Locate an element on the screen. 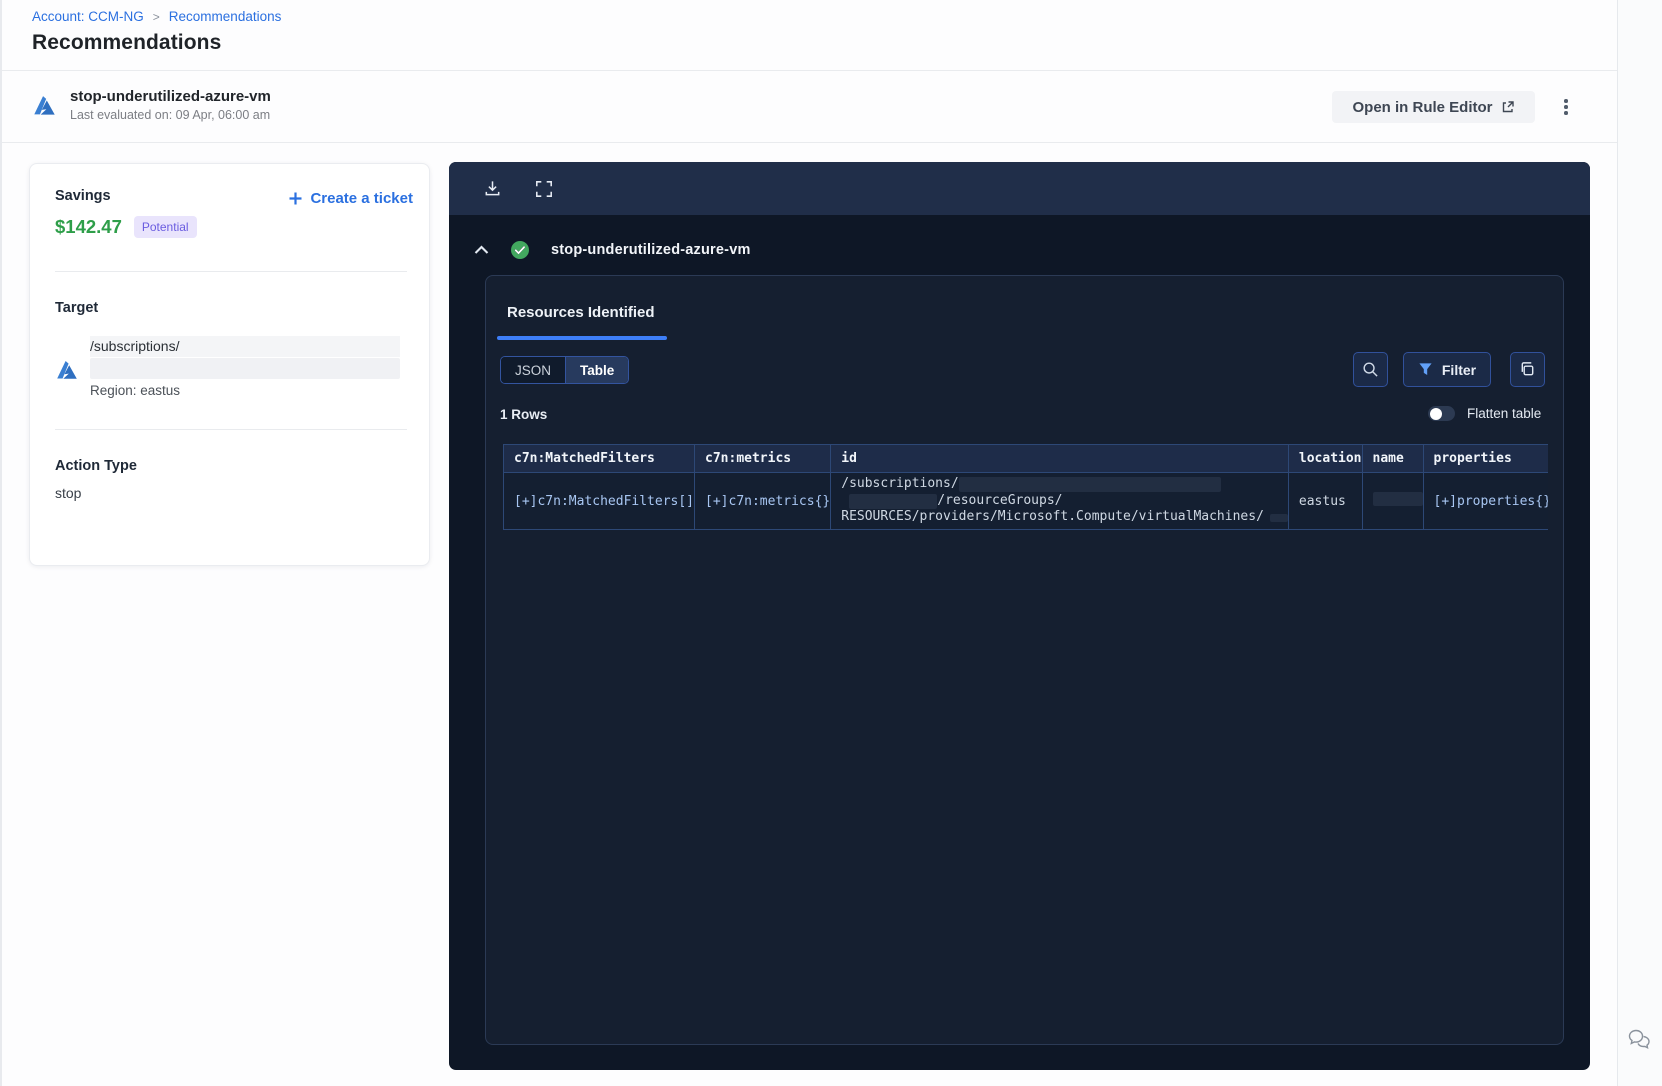 Image resolution: width=1662 pixels, height=1086 pixels. page-title: Recommendations is located at coordinates (127, 42).